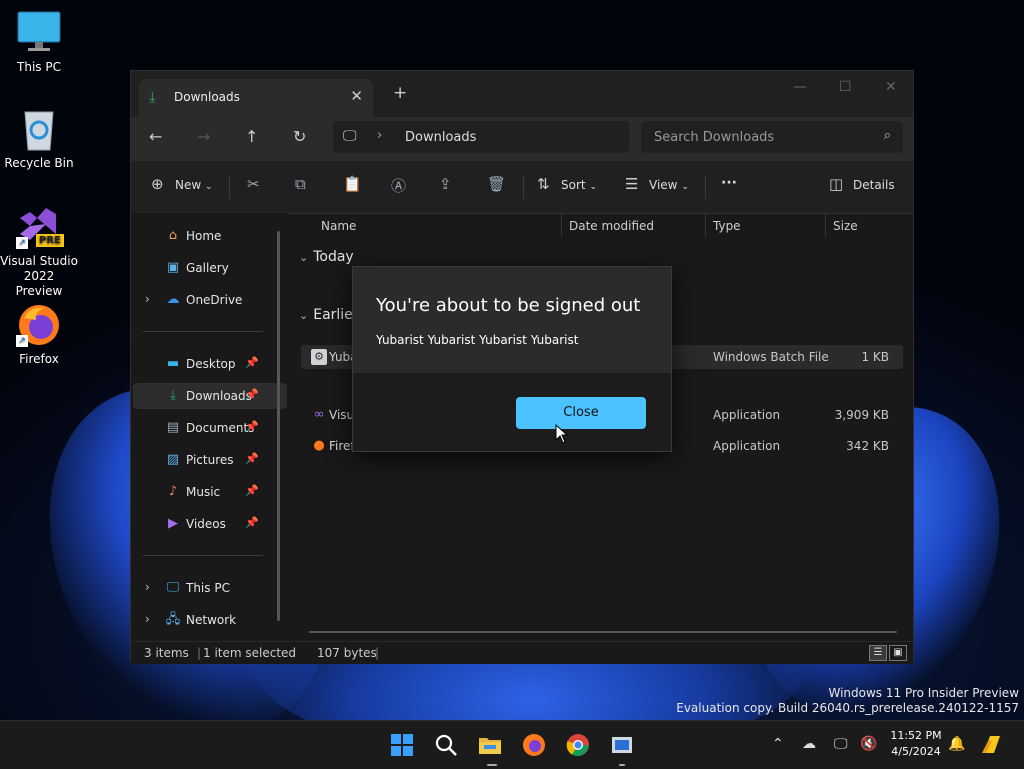  What do you see at coordinates (39, 251) in the screenshot?
I see `desktop-icon-visual-studio: PRE ↗ Visual Studio 2022 Preview` at bounding box center [39, 251].